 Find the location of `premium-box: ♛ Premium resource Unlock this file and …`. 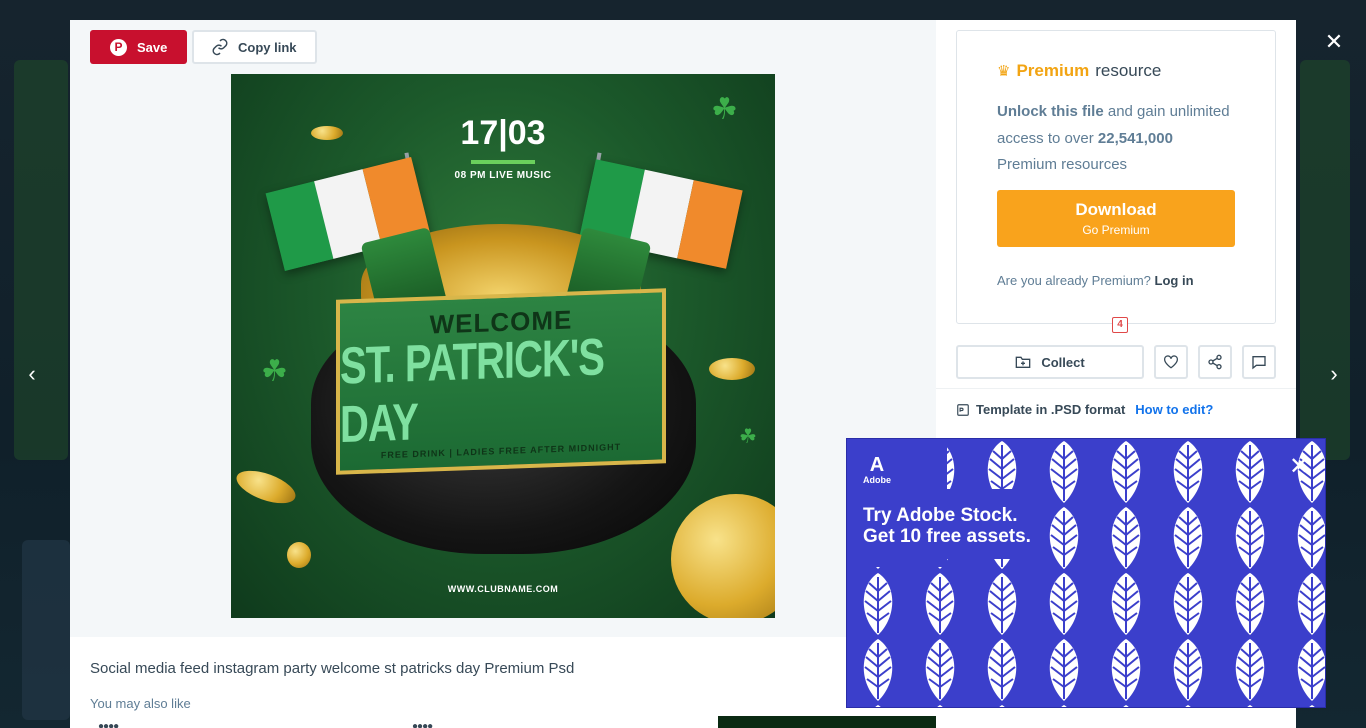

premium-box: ♛ Premium resource Unlock this file and … is located at coordinates (1116, 177).